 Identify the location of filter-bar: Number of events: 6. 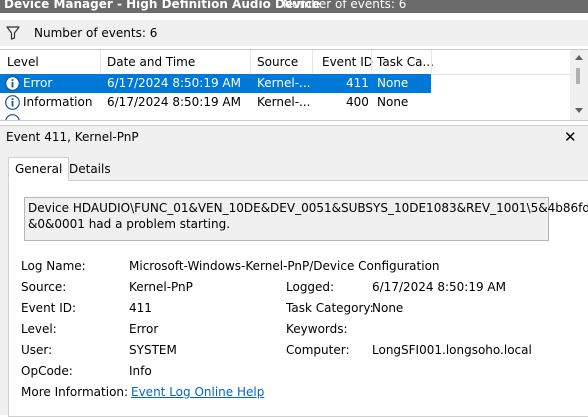
(294, 33).